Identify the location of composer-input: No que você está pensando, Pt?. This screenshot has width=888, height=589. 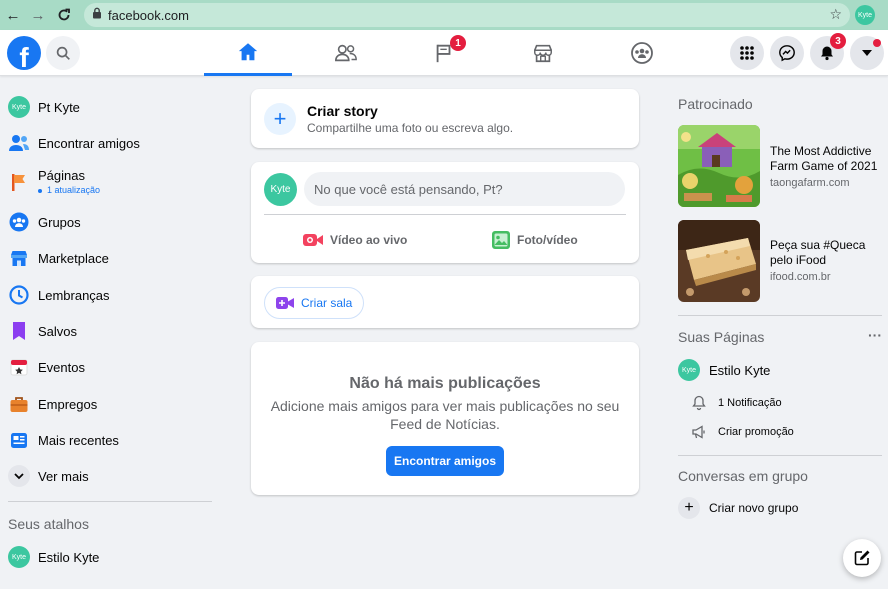
(464, 189).